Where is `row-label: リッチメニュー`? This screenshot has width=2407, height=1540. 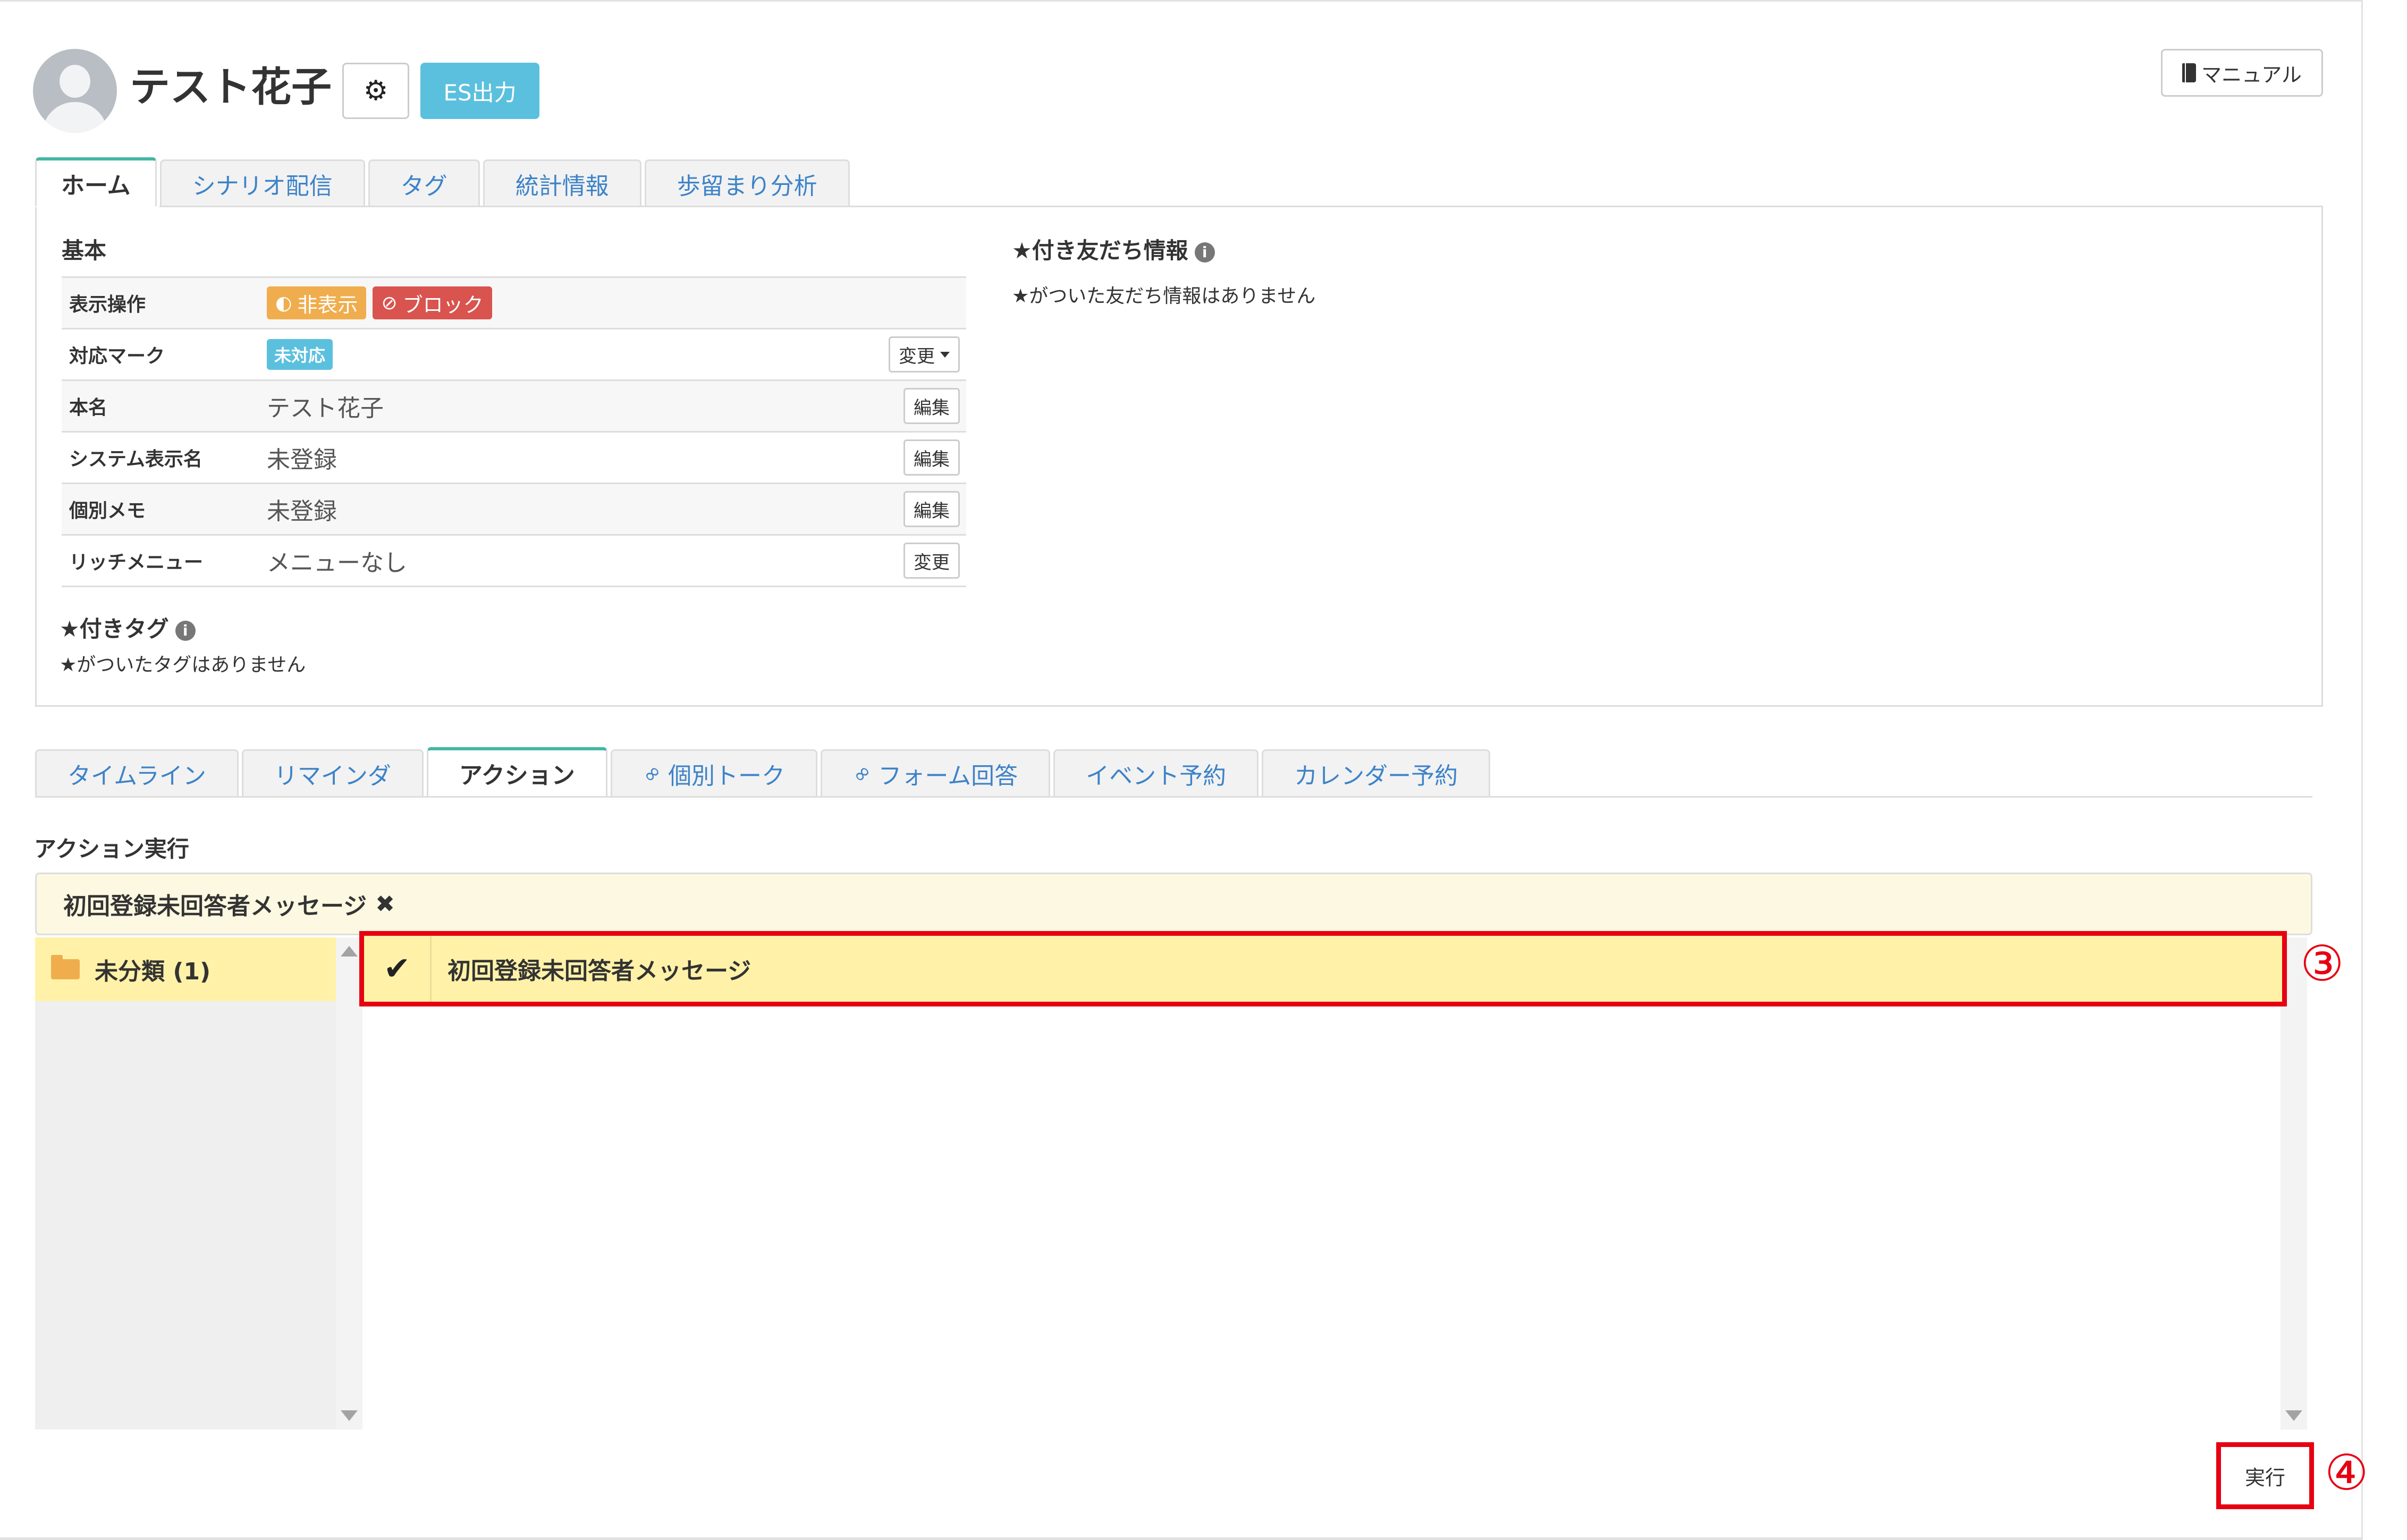 row-label: リッチメニュー is located at coordinates (136, 562).